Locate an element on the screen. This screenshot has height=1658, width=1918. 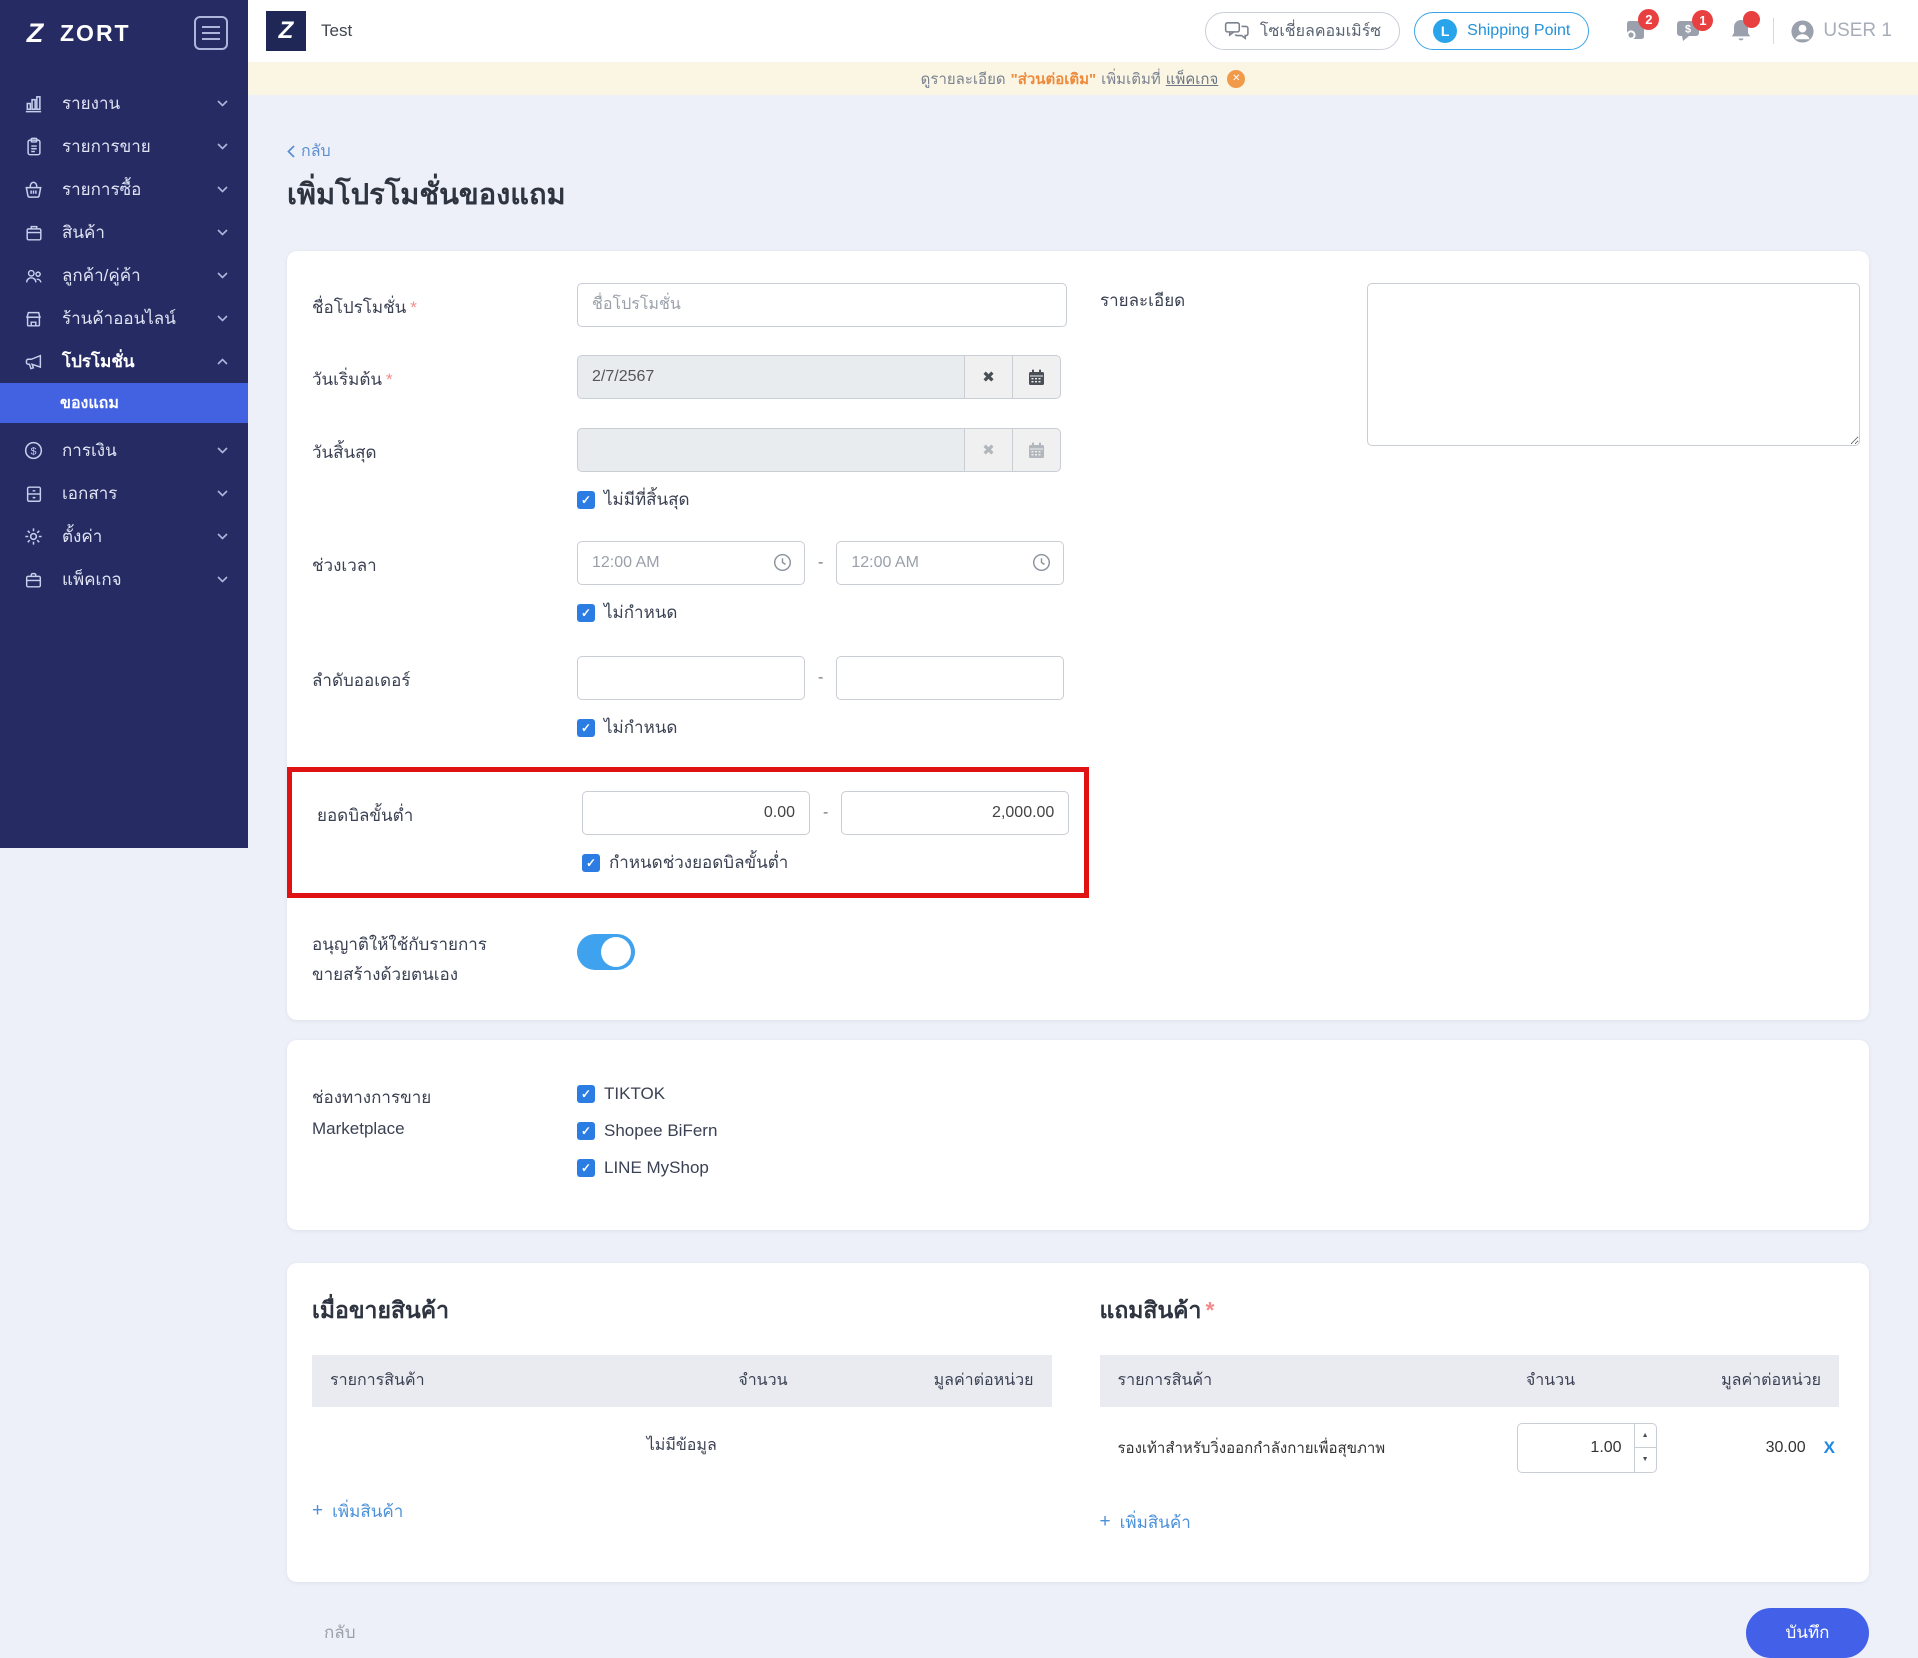
start-date-input: 2/7/2567 is located at coordinates (771, 377).